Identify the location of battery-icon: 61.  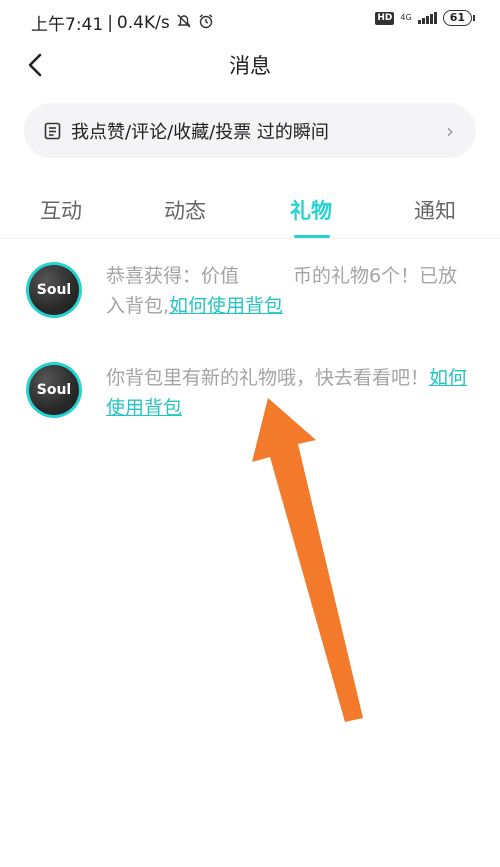
(459, 18).